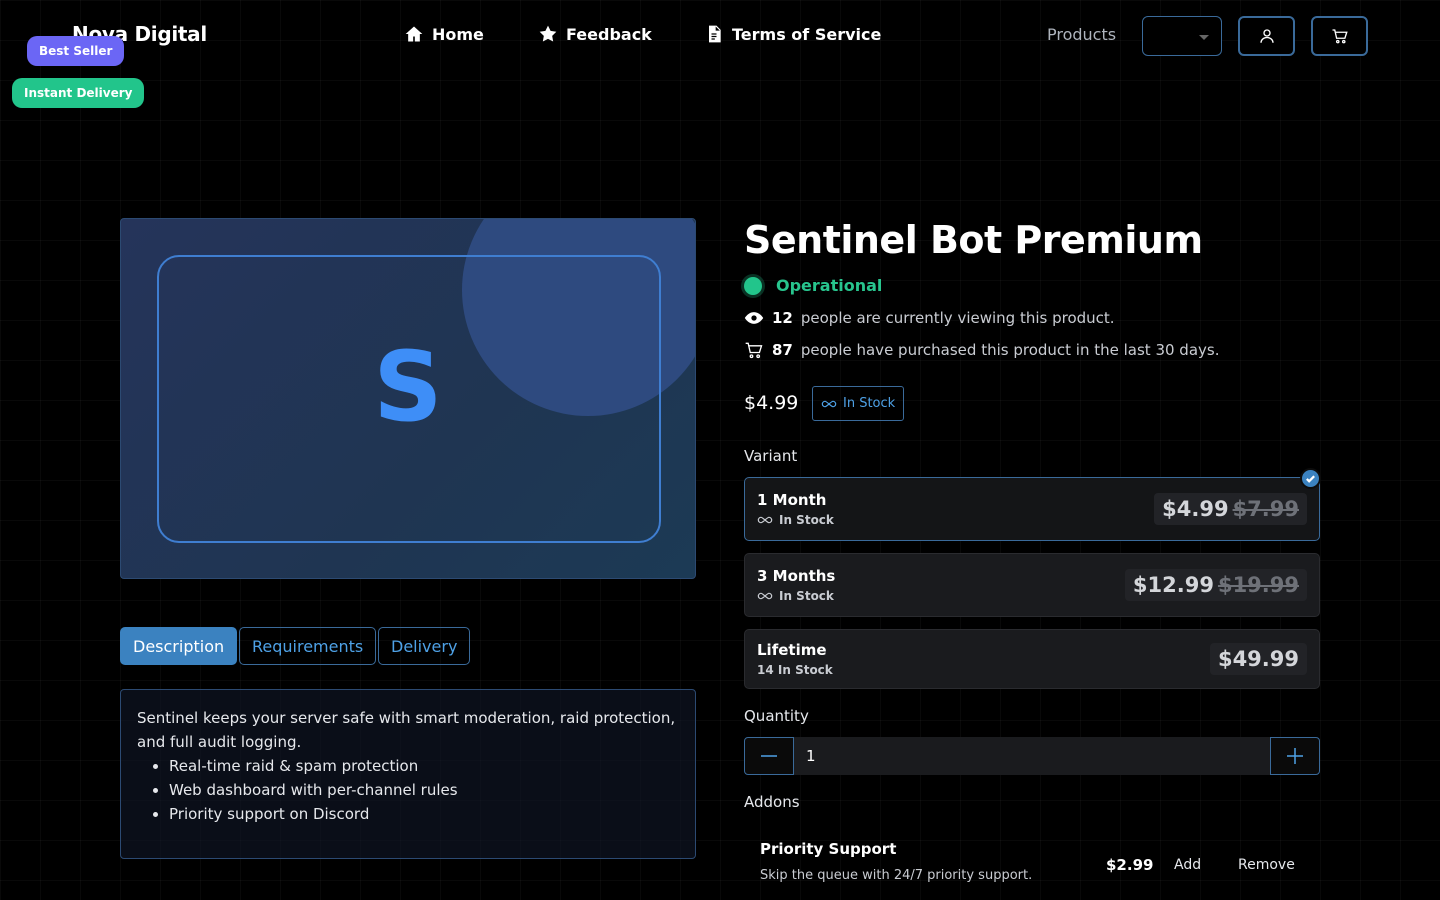 This screenshot has height=900, width=1440. I want to click on tab-requirements: Requirements, so click(308, 646).